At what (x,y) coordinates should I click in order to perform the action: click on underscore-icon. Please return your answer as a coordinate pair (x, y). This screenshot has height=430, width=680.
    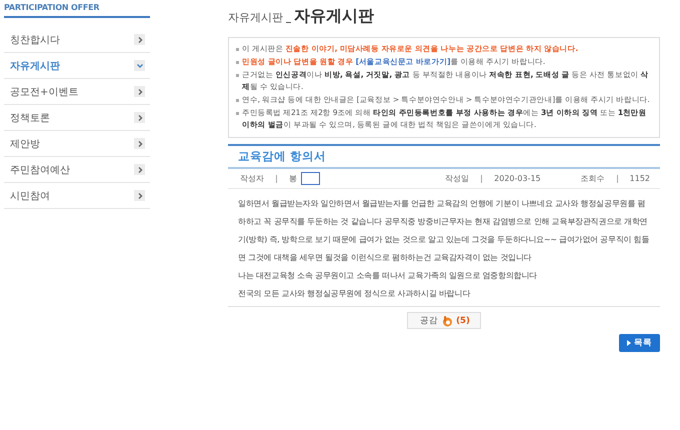
    Looking at the image, I should click on (288, 22).